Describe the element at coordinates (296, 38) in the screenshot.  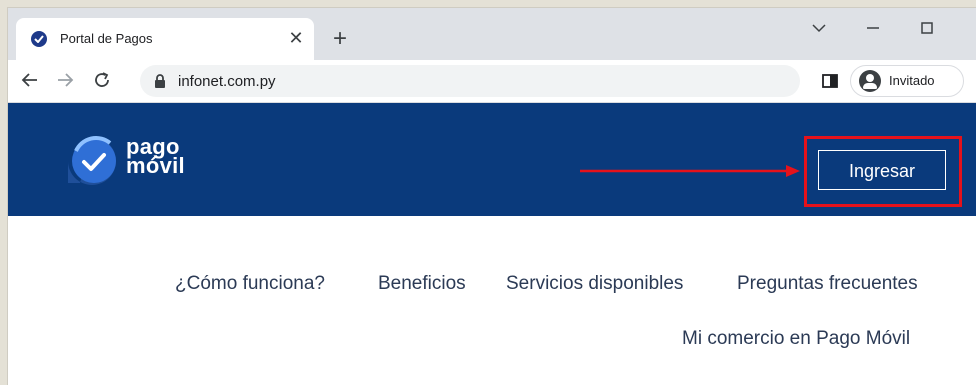
I see `tab-close-icon: ✕` at that location.